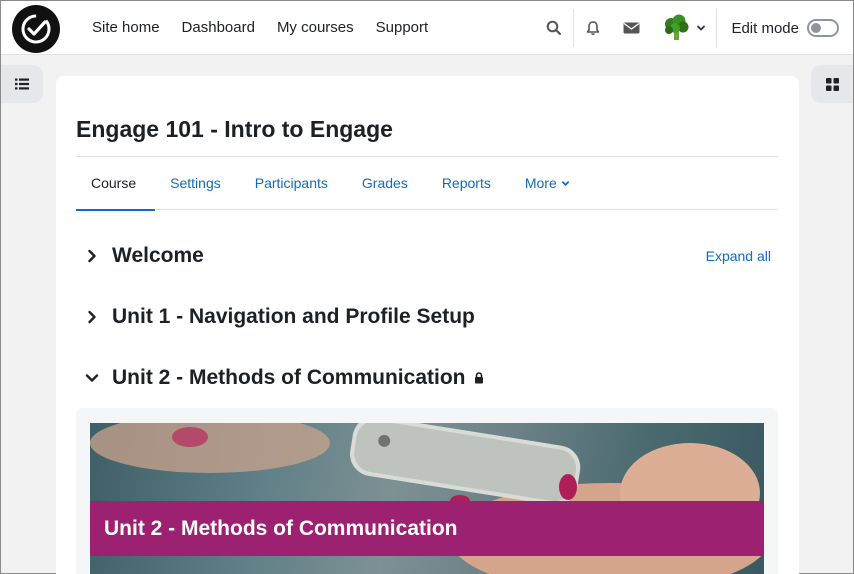 This screenshot has height=574, width=854. I want to click on section-unit-1: Unit 1 - Navigation and Profile Setup, so click(279, 317).